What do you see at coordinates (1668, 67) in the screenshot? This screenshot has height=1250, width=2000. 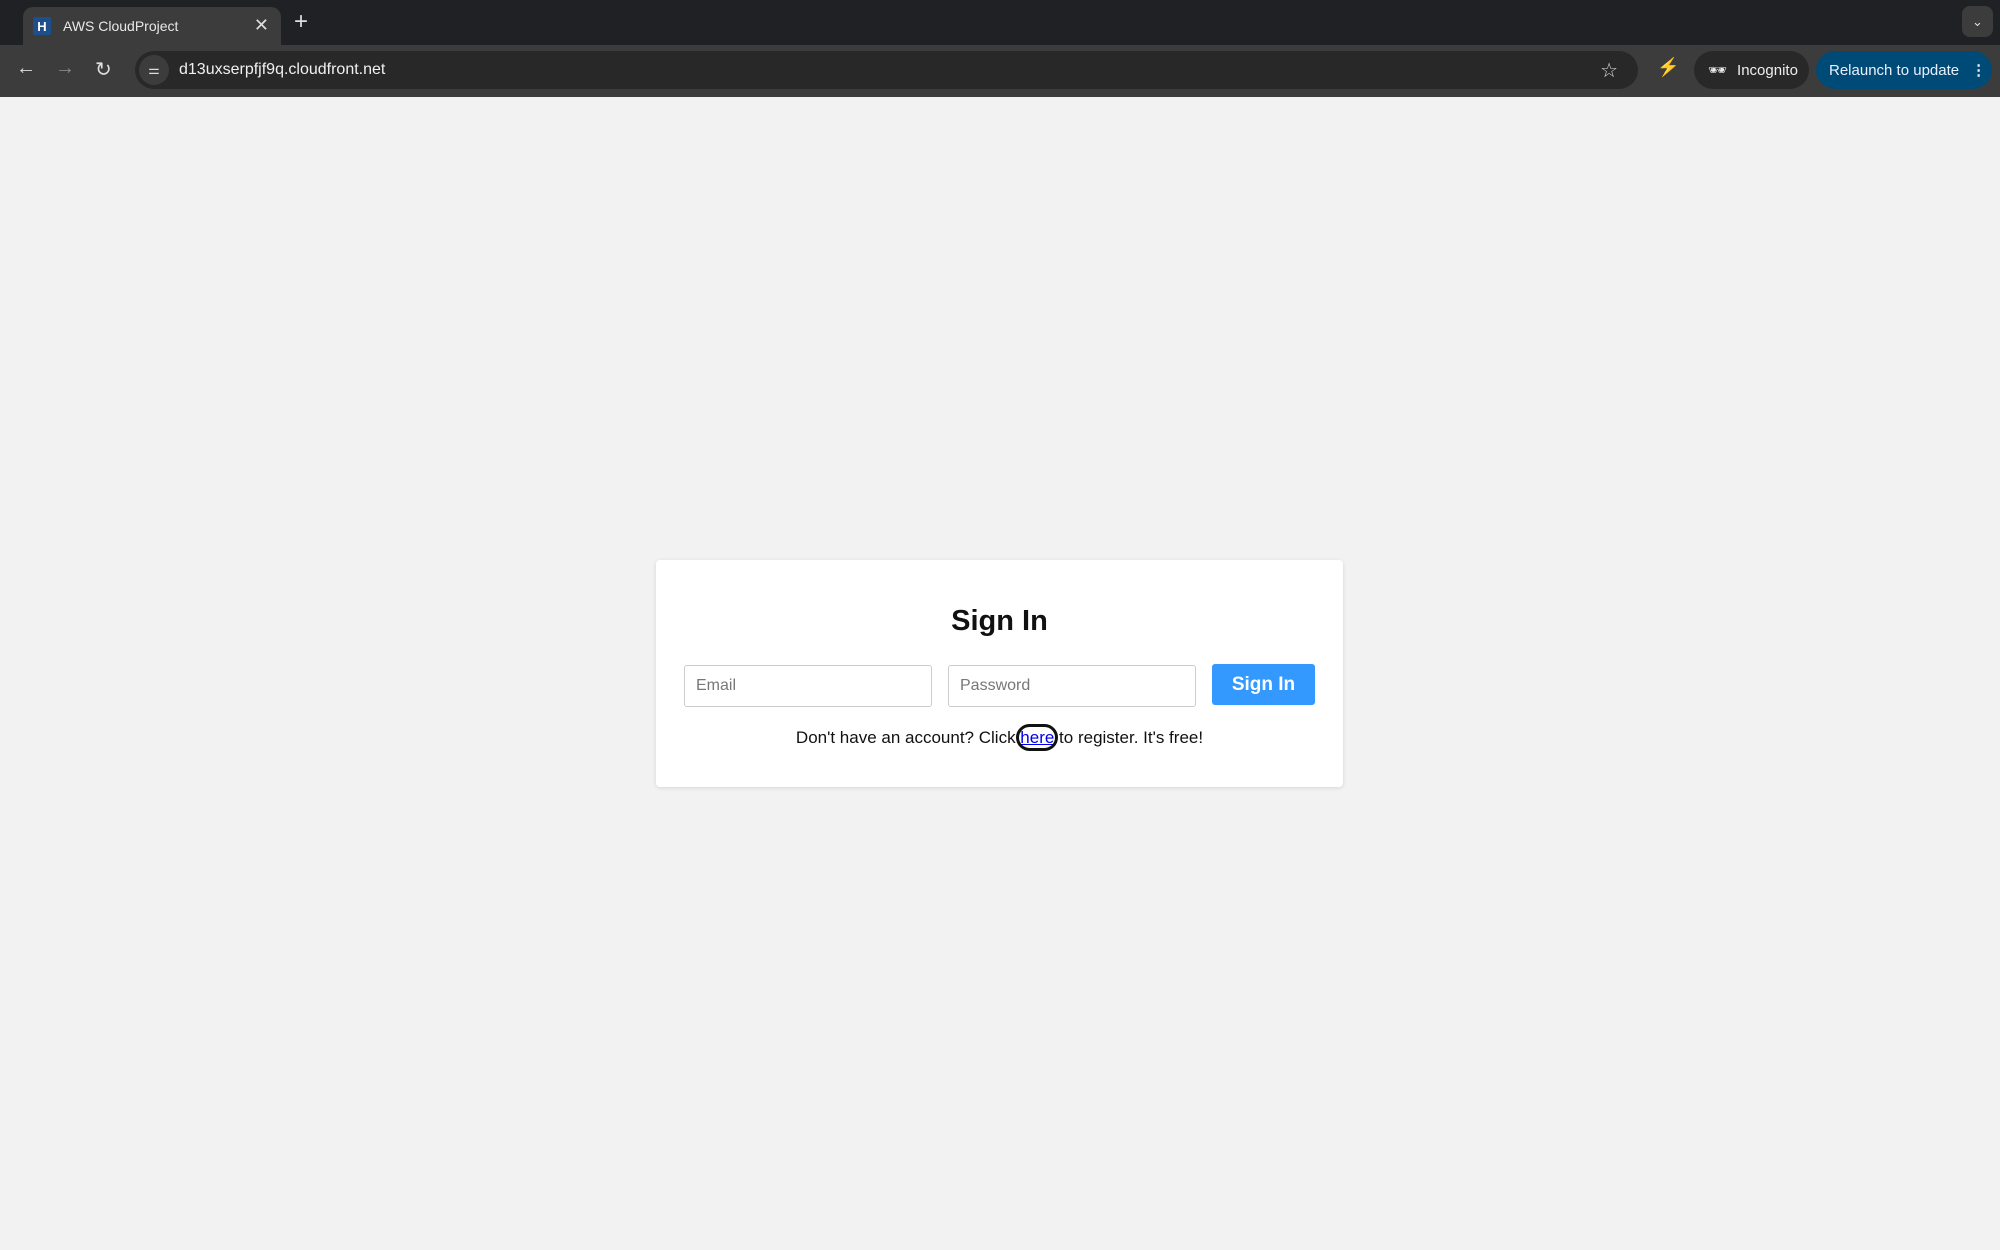 I see `energy-saver-icon: ⚡` at bounding box center [1668, 67].